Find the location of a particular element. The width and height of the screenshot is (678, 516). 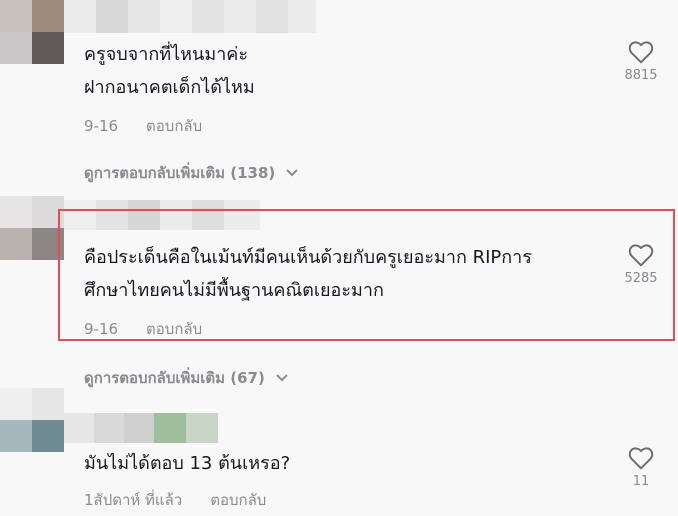

comment-text-line: มันไม่ได้ตอบ 13 ต้นเหรอ? is located at coordinates (187, 463).